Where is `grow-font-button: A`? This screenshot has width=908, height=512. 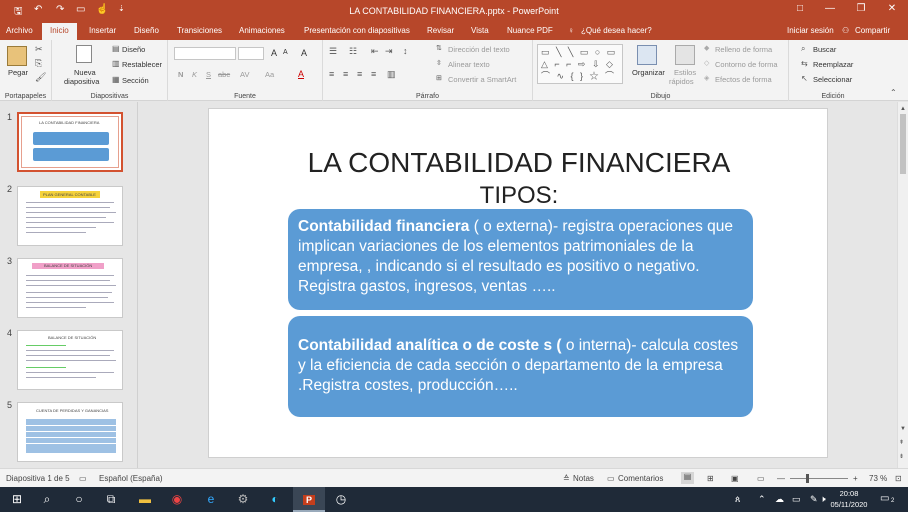
grow-font-button: A is located at coordinates (274, 53).